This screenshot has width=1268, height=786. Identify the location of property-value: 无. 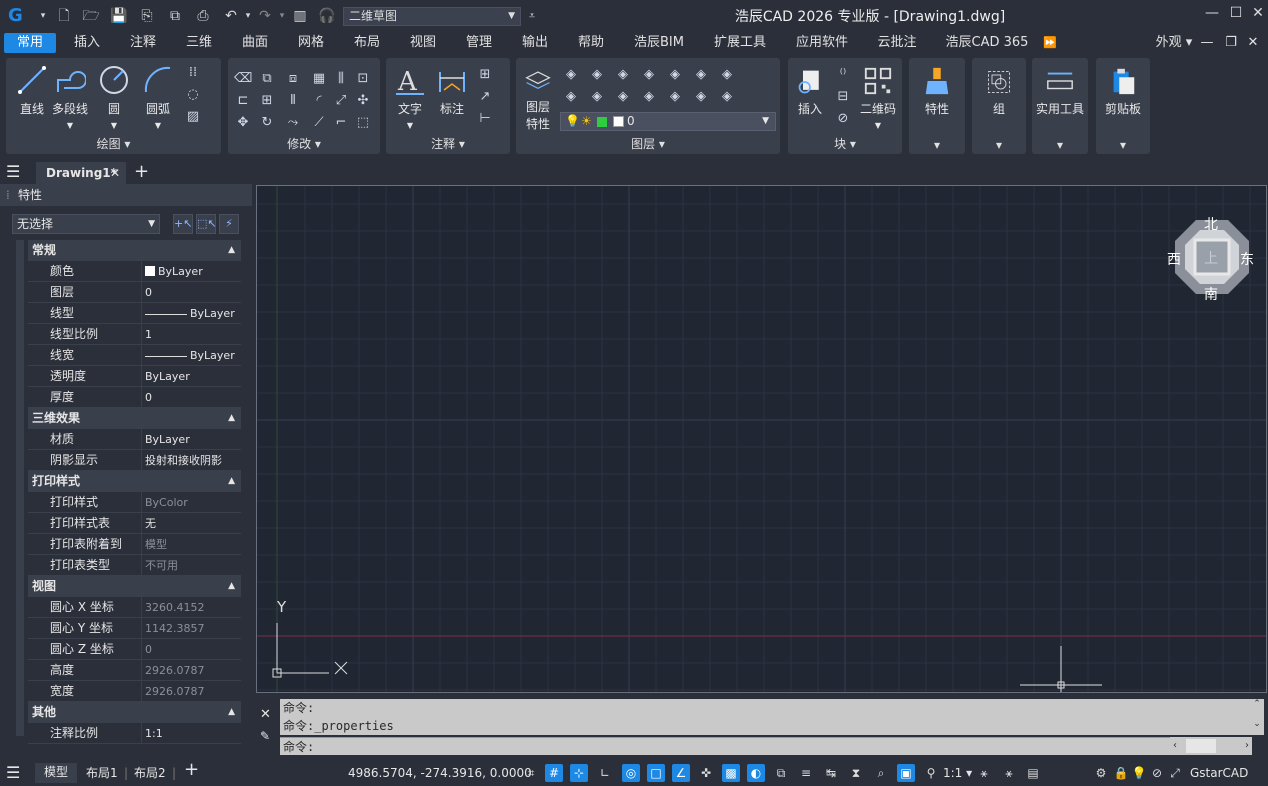
(191, 523).